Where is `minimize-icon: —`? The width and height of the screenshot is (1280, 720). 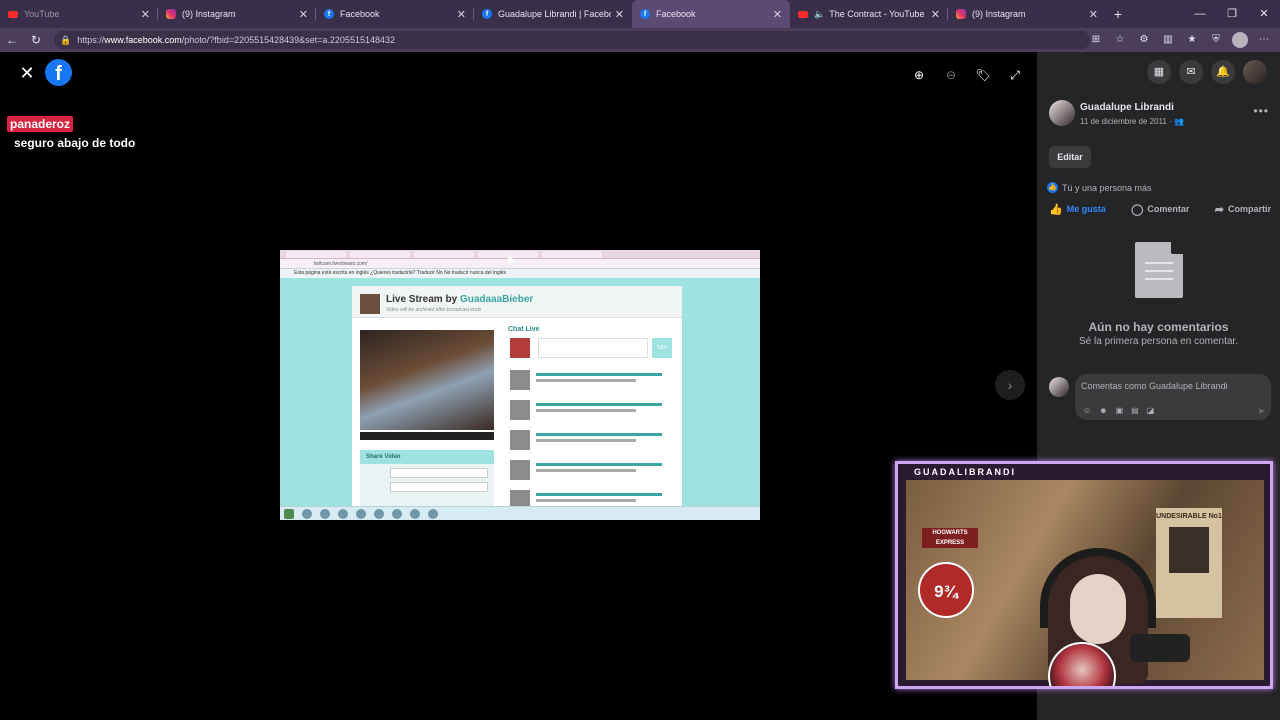 minimize-icon: — is located at coordinates (1200, 14).